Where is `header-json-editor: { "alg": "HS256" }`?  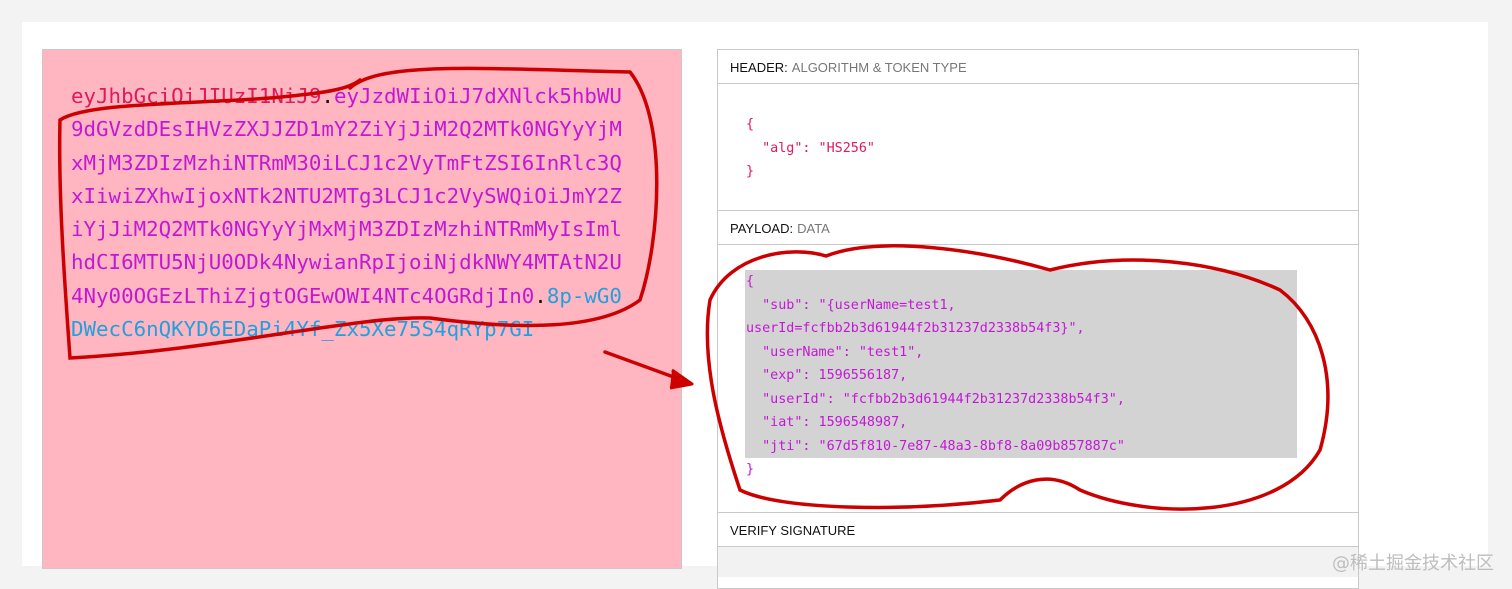
header-json-editor: { "alg": "HS256" } is located at coordinates (1038, 147).